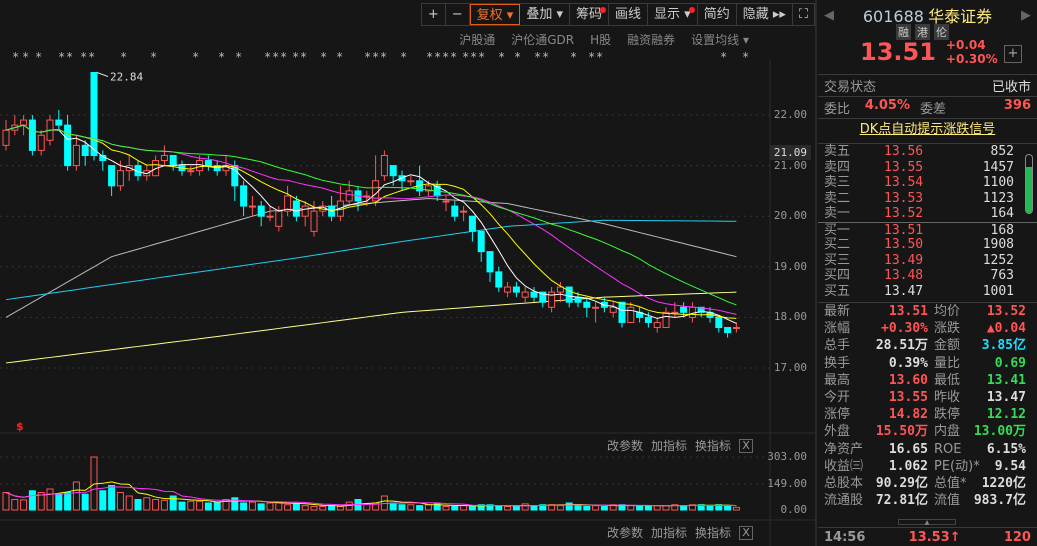 The image size is (1037, 546). What do you see at coordinates (927, 500) in the screenshot?
I see `stats-row: 流通股 72.81亿 流值 983.7亿` at bounding box center [927, 500].